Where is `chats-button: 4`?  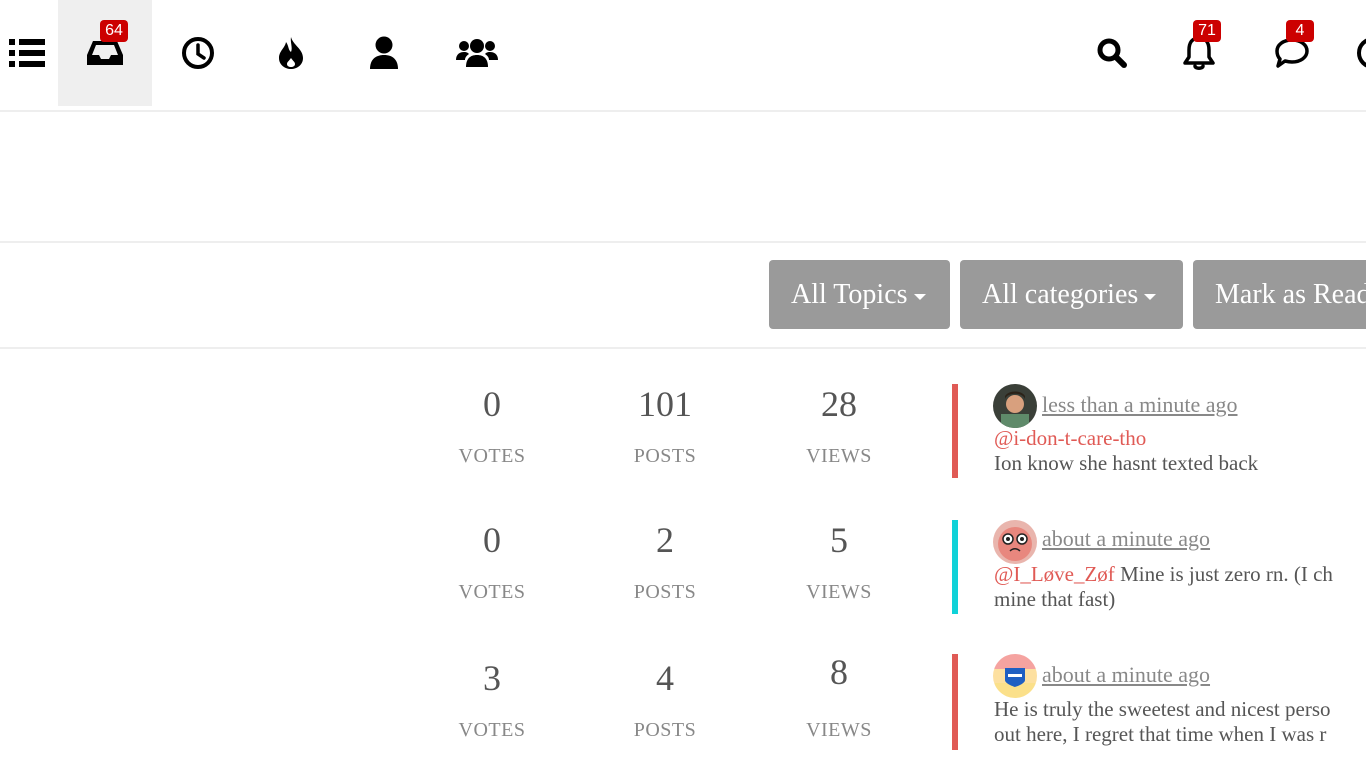 chats-button: 4 is located at coordinates (1292, 53).